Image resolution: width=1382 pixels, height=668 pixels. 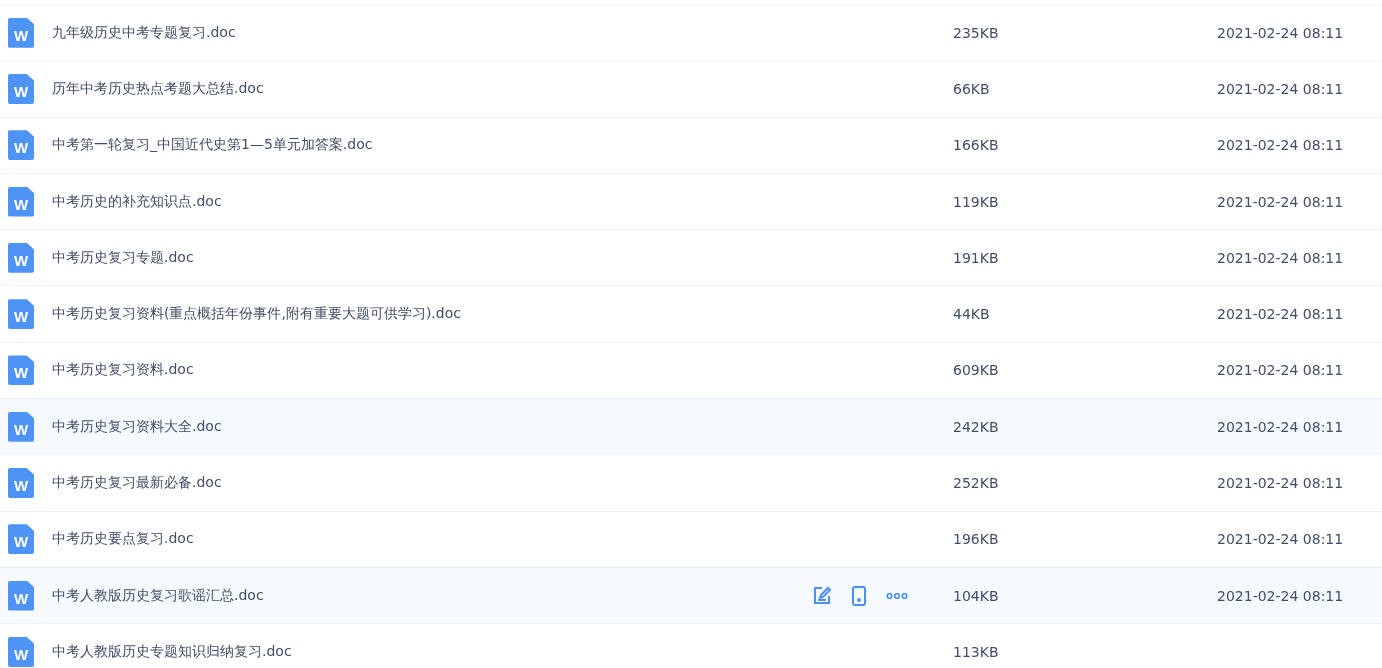 What do you see at coordinates (976, 651) in the screenshot?
I see `file-size: 113KB` at bounding box center [976, 651].